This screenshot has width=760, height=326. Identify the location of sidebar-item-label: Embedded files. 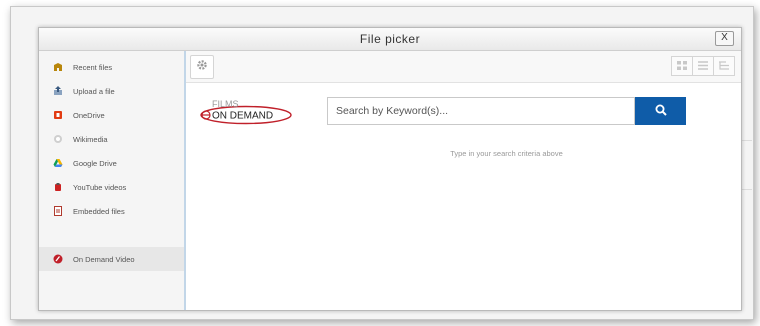
(99, 211).